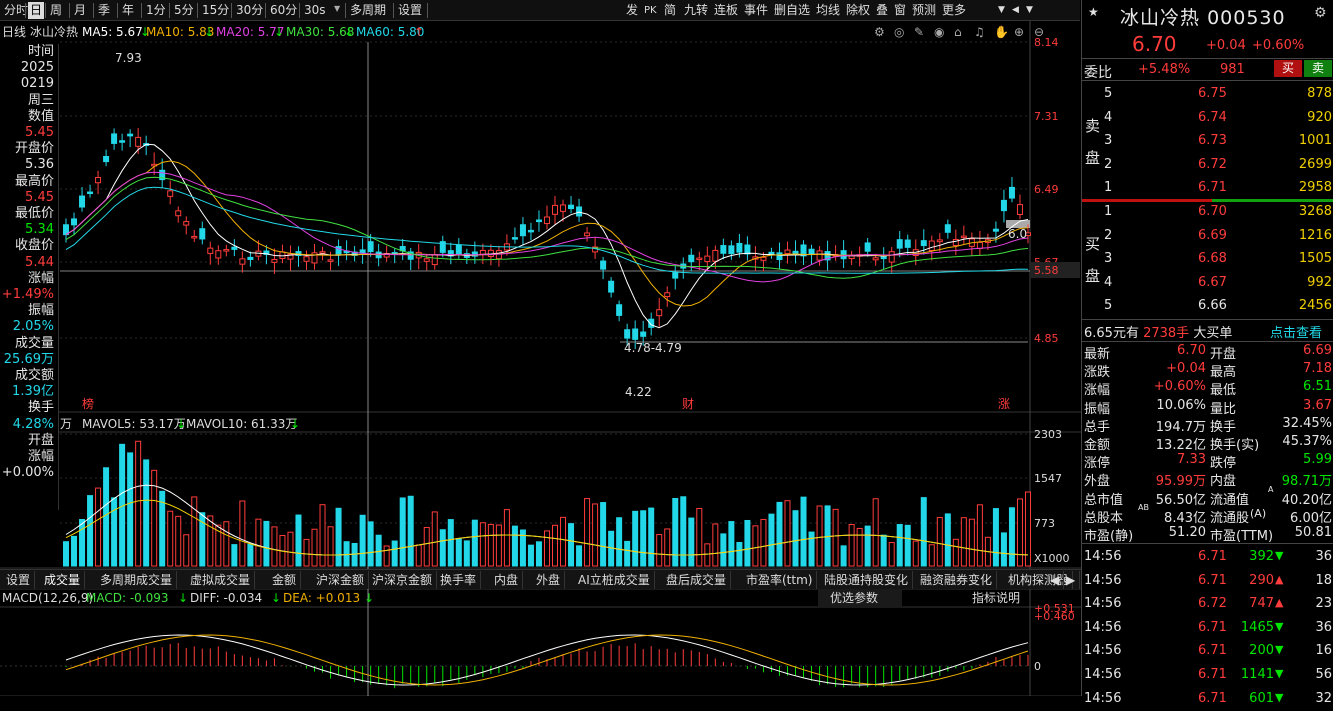 This screenshot has height=711, width=1333. Describe the element at coordinates (1212, 698) in the screenshot. I see `tick-price: 6.71` at that location.